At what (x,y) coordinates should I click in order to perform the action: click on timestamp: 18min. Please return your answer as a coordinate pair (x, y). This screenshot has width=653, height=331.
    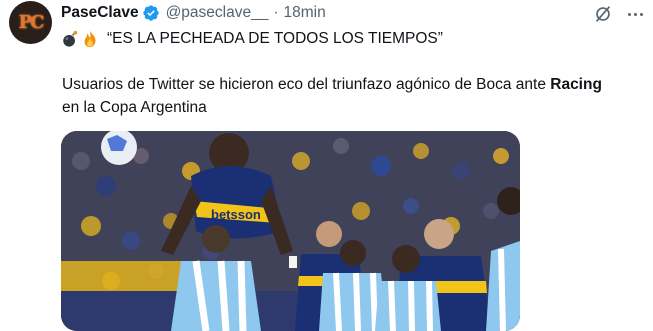
    Looking at the image, I should click on (305, 13).